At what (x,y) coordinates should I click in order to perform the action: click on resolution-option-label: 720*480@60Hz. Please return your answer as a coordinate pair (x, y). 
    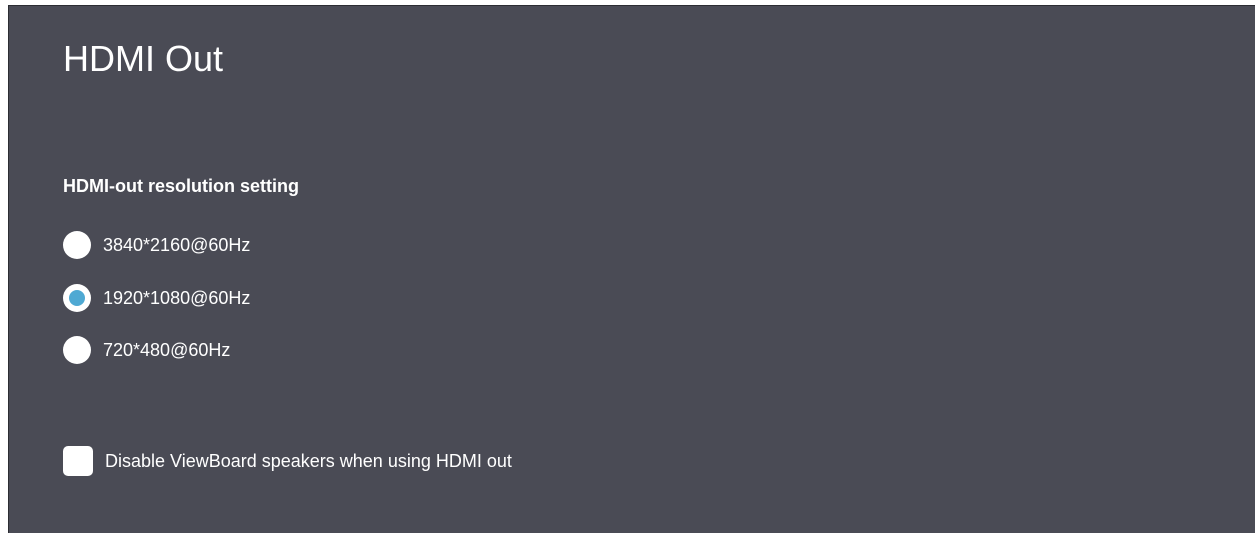
    Looking at the image, I should click on (167, 349).